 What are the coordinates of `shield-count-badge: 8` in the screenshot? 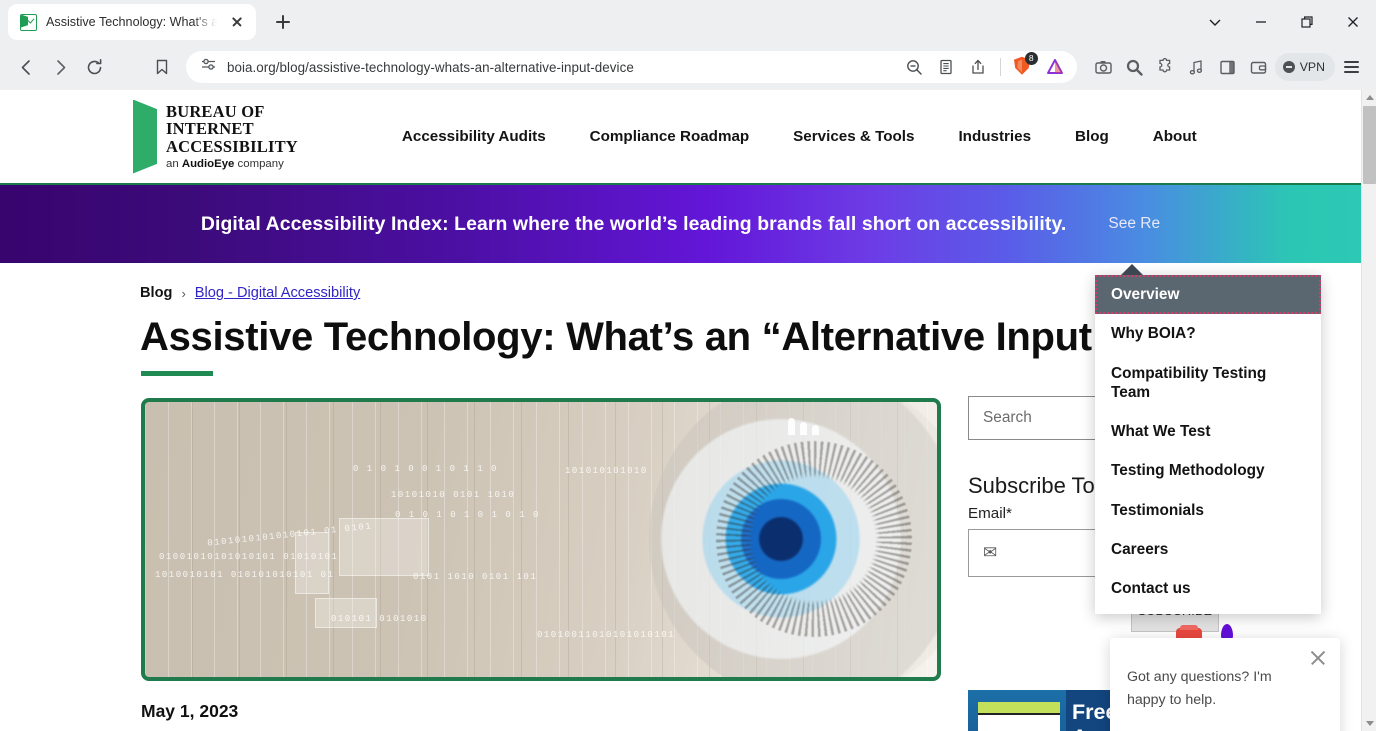 It's located at (1031, 58).